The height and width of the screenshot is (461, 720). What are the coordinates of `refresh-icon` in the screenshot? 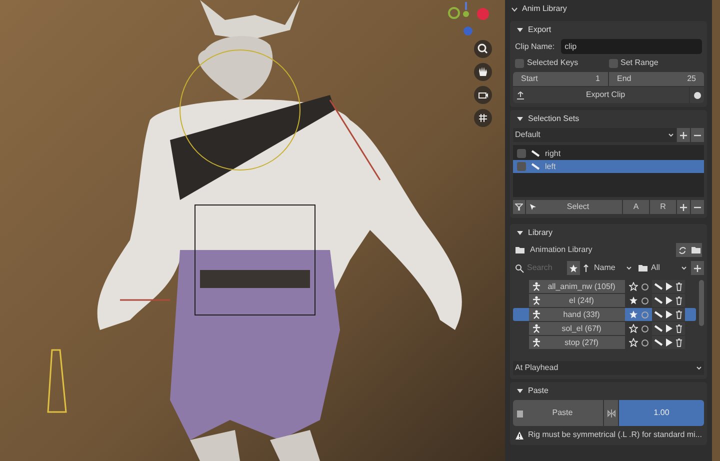 It's located at (682, 250).